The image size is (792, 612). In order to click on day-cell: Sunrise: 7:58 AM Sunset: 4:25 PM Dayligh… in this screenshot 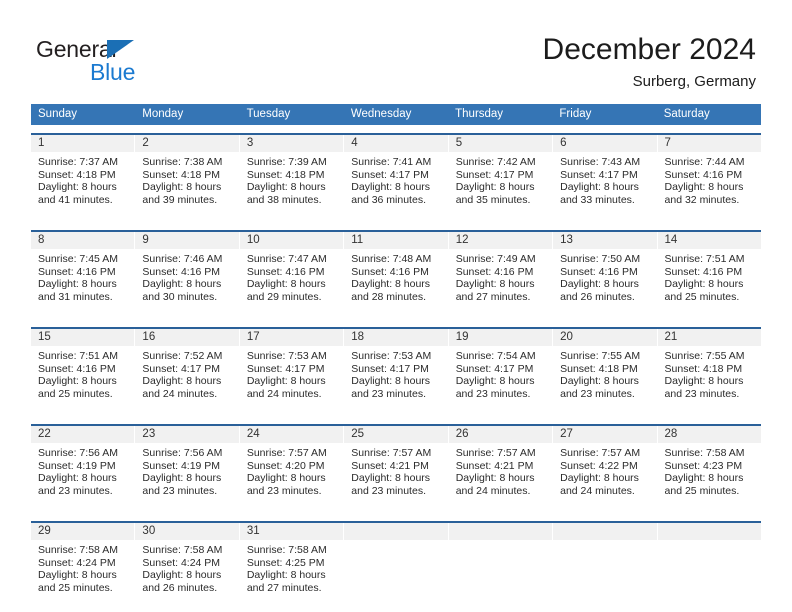, I will do `click(292, 575)`.